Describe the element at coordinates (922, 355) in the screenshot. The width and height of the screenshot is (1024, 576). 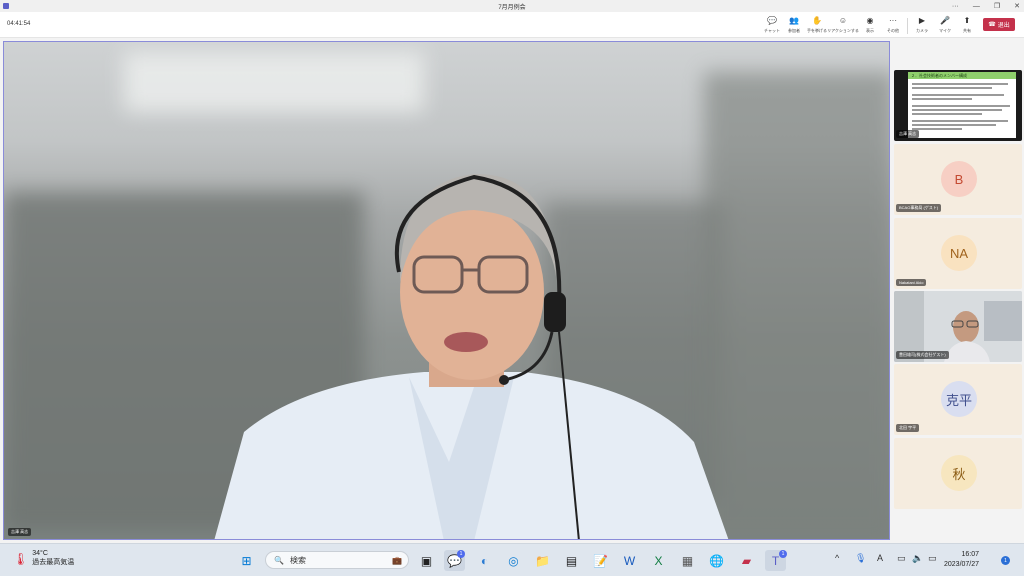
I see `participant-name-tag: 豊田雄司(株式会社ゲスト)` at that location.